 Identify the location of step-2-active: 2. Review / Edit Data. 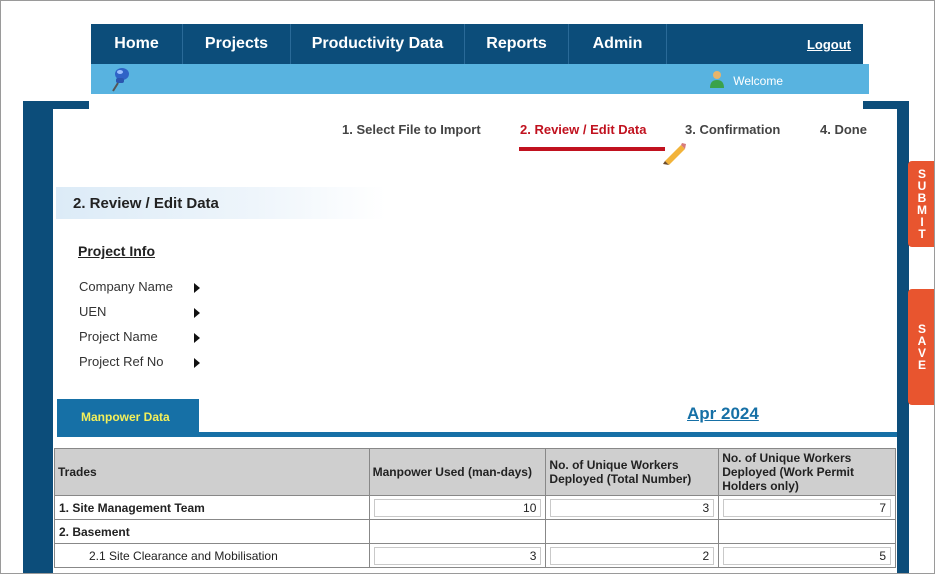
(583, 129).